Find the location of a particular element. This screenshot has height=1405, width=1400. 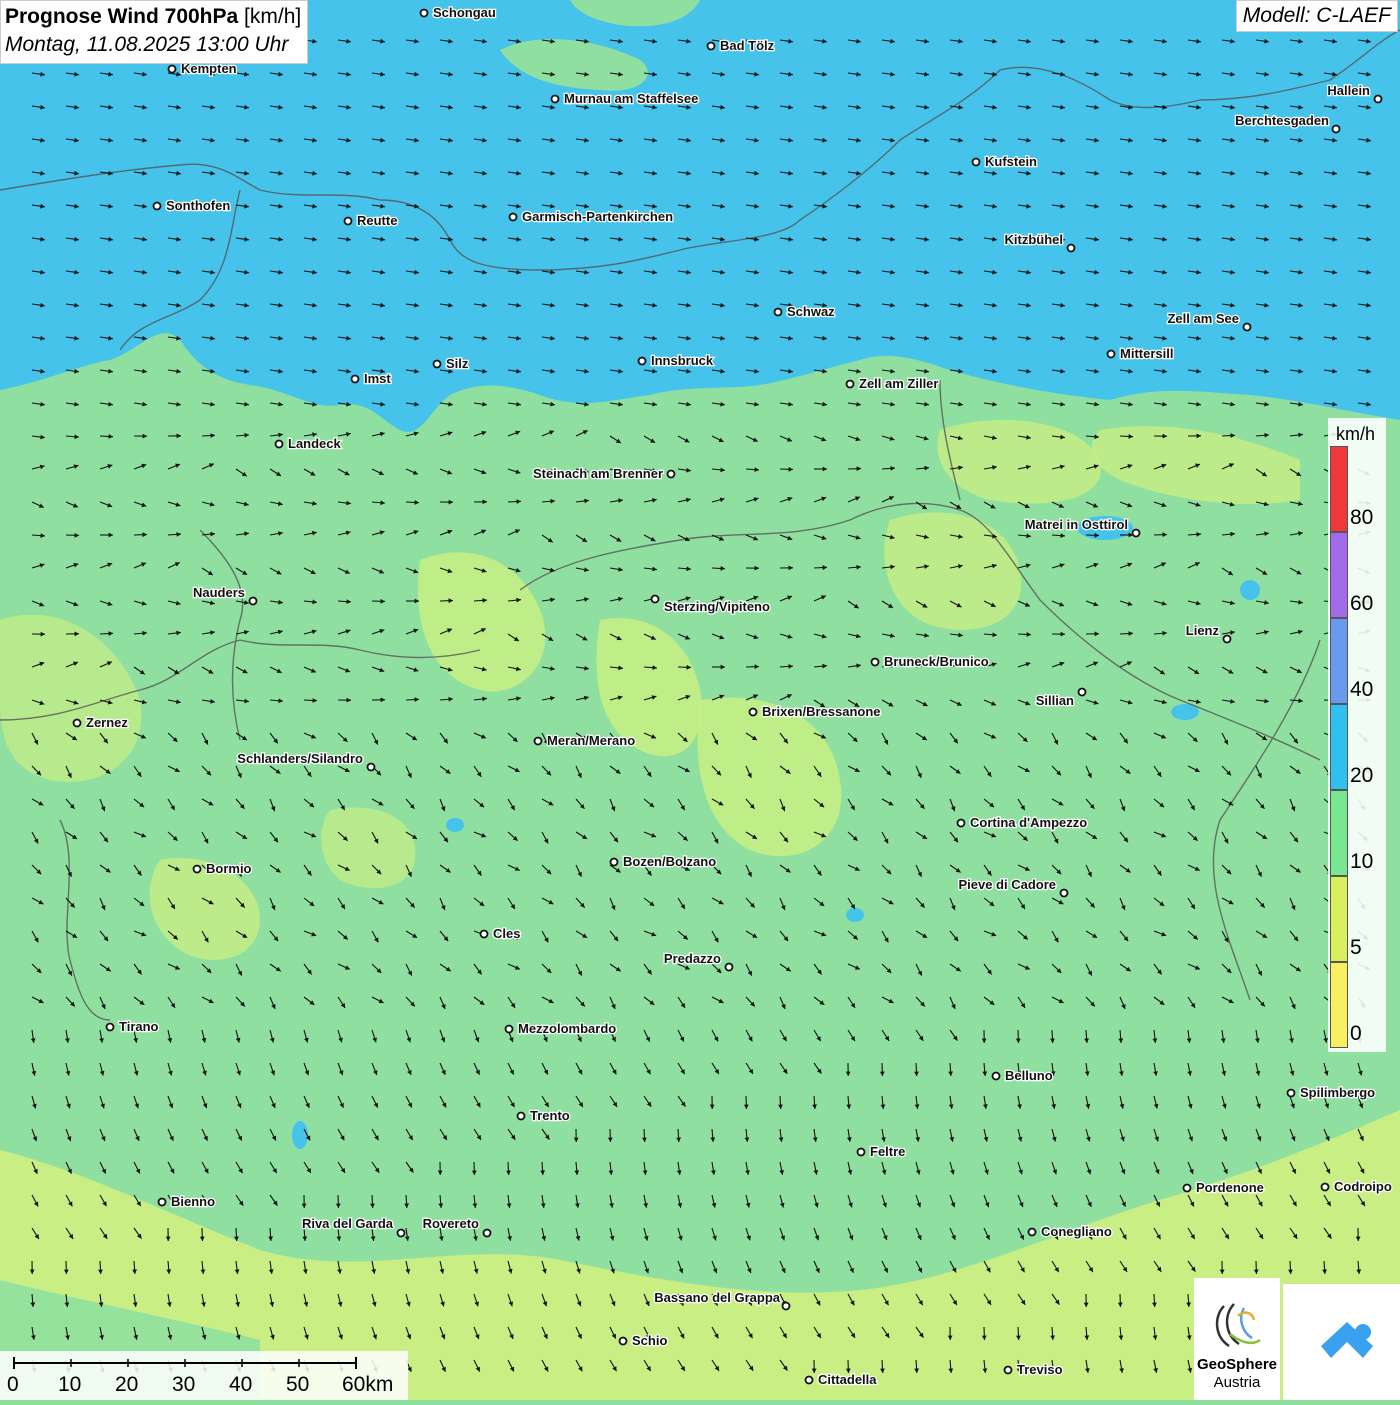

cloud-arrow-icon is located at coordinates (1341, 1342).